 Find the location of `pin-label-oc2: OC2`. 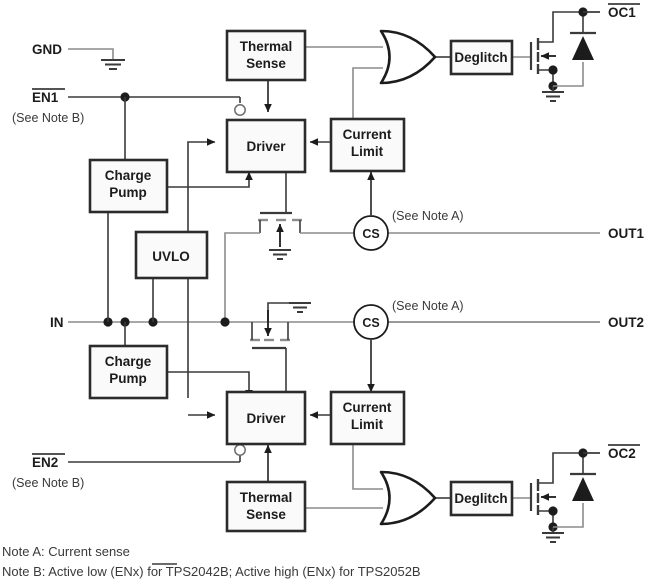

pin-label-oc2: OC2 is located at coordinates (622, 453).